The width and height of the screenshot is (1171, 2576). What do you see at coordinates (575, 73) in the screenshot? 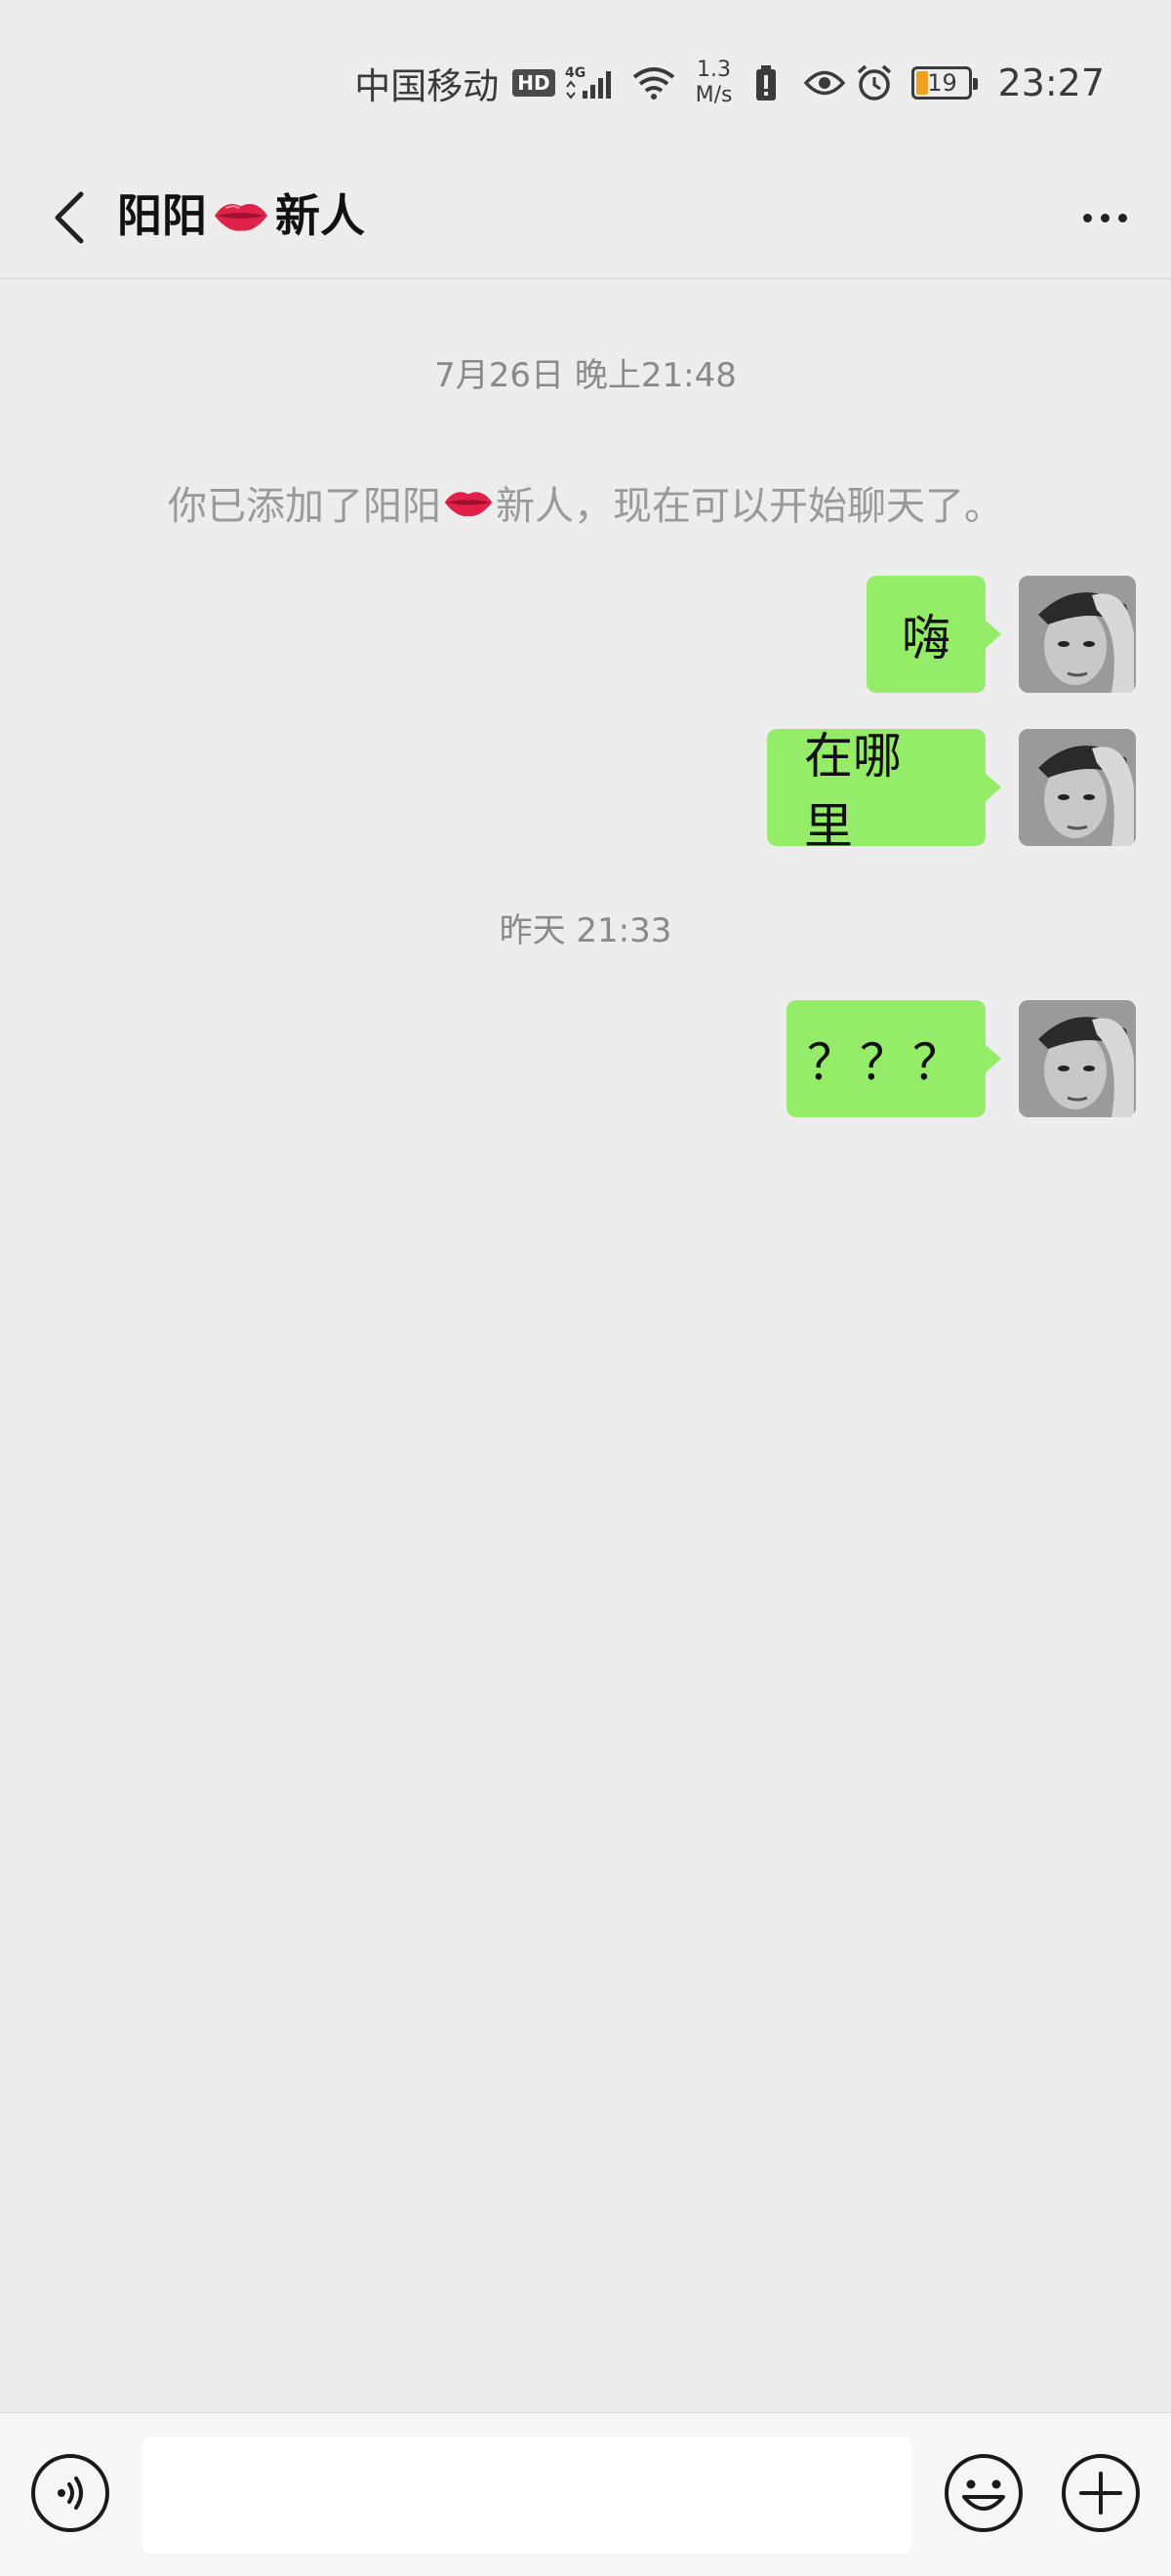
I see `network-type: 4G` at bounding box center [575, 73].